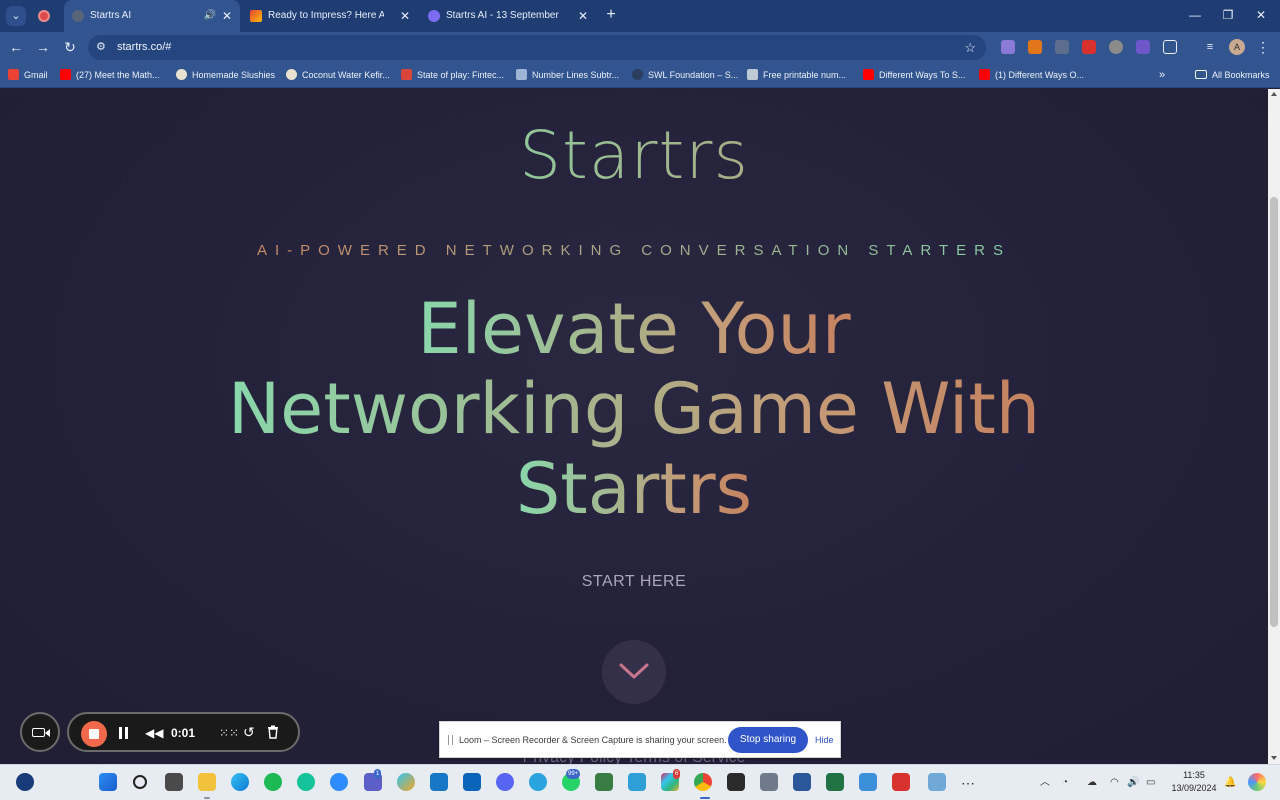 The image size is (1280, 800). I want to click on site-logo: Startrs, so click(634, 155).